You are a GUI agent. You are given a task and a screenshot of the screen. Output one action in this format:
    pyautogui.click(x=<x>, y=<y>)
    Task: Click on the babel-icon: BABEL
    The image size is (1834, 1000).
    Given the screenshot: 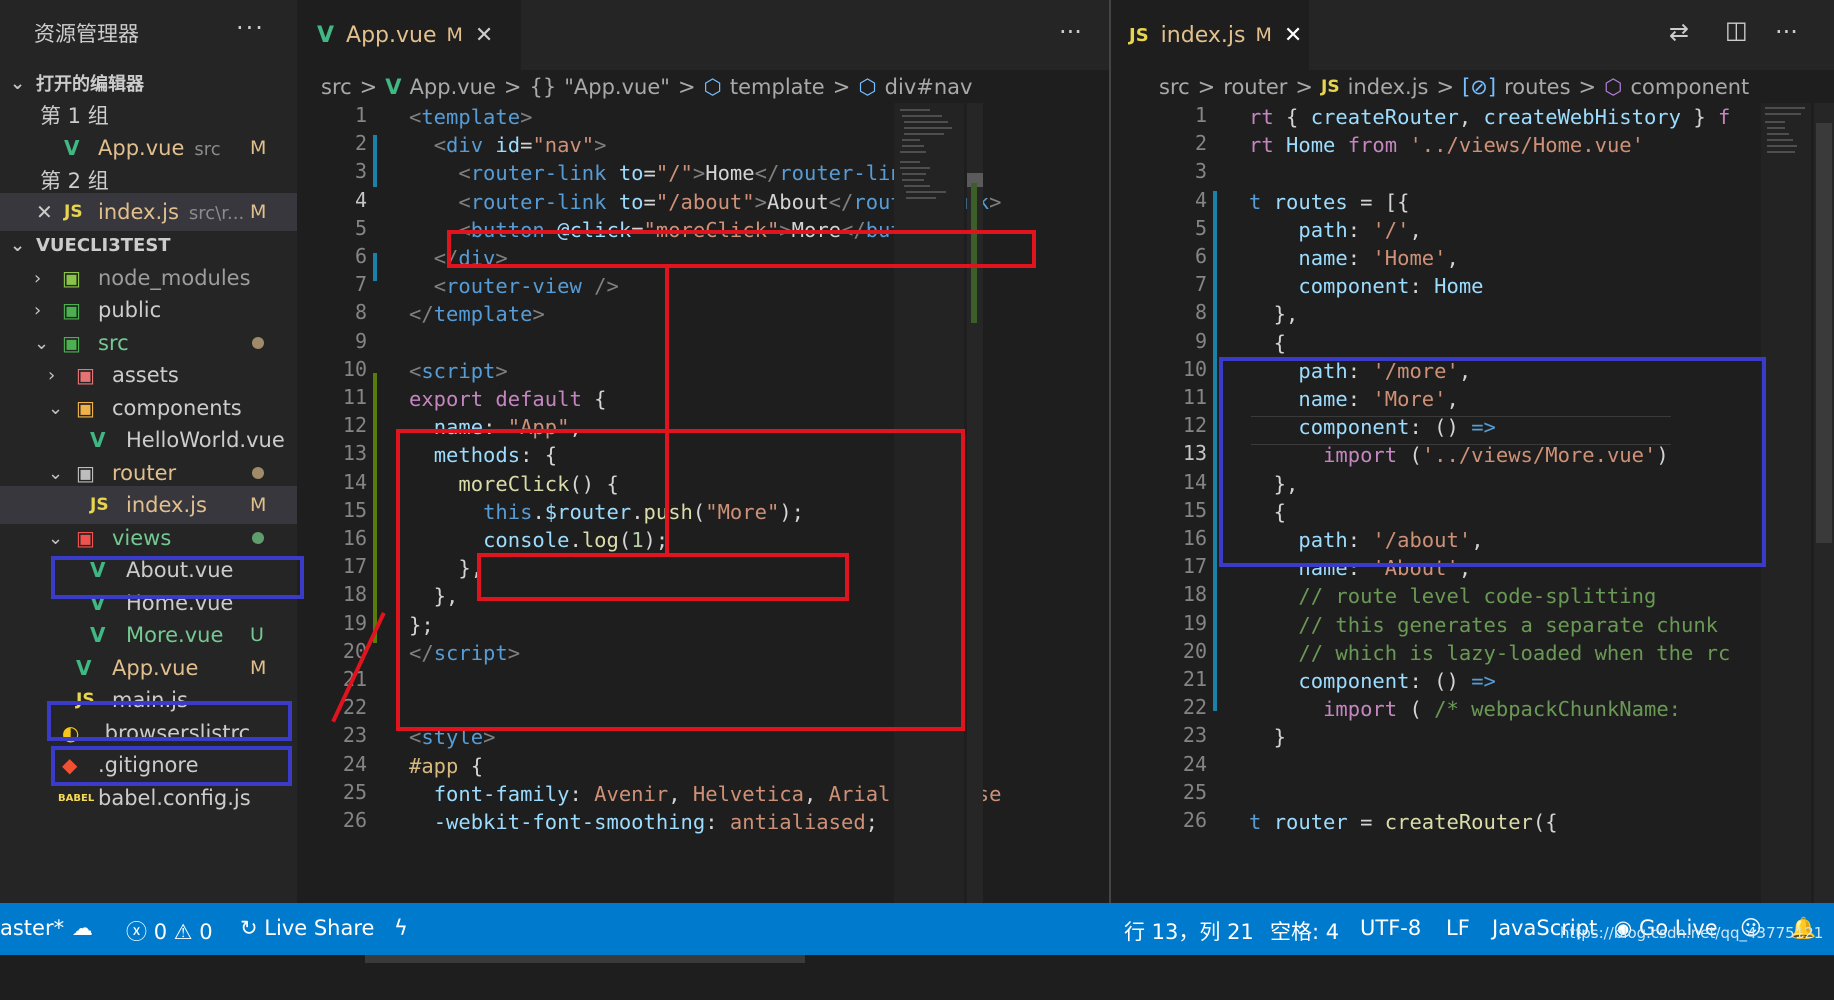 What is the action you would take?
    pyautogui.click(x=76, y=798)
    